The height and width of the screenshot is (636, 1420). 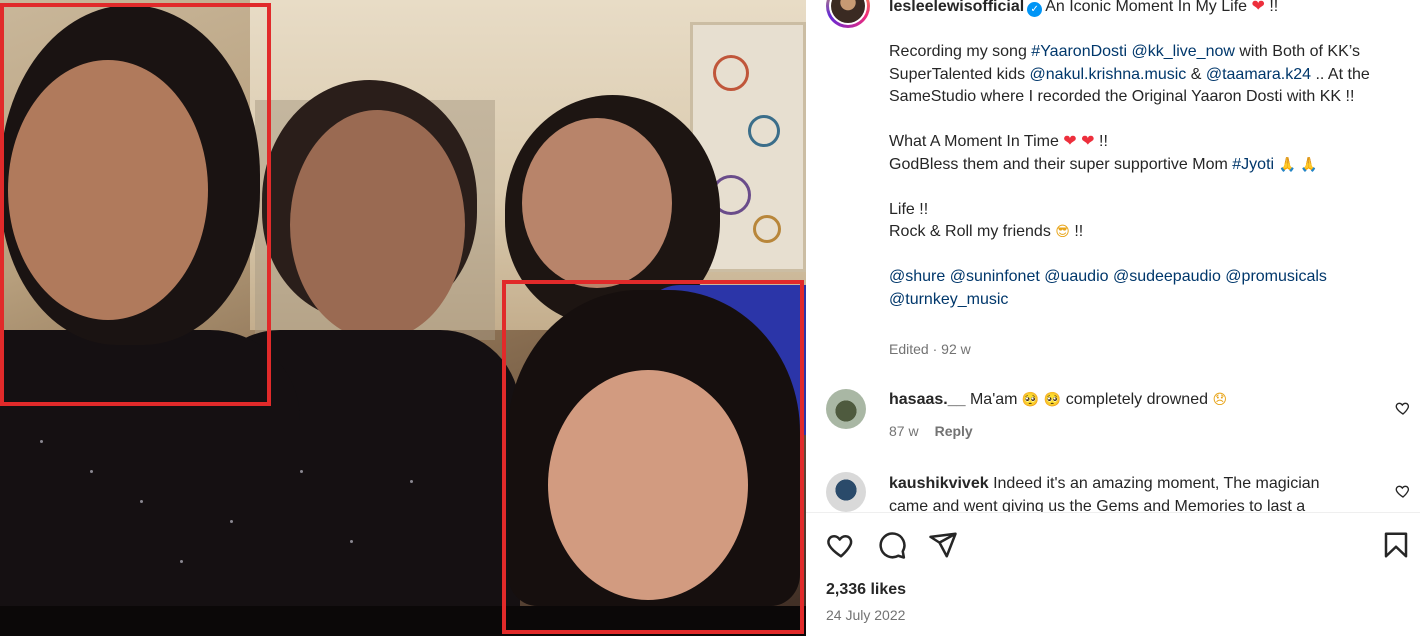 What do you see at coordinates (1396, 545) in the screenshot?
I see `bookmark-icon` at bounding box center [1396, 545].